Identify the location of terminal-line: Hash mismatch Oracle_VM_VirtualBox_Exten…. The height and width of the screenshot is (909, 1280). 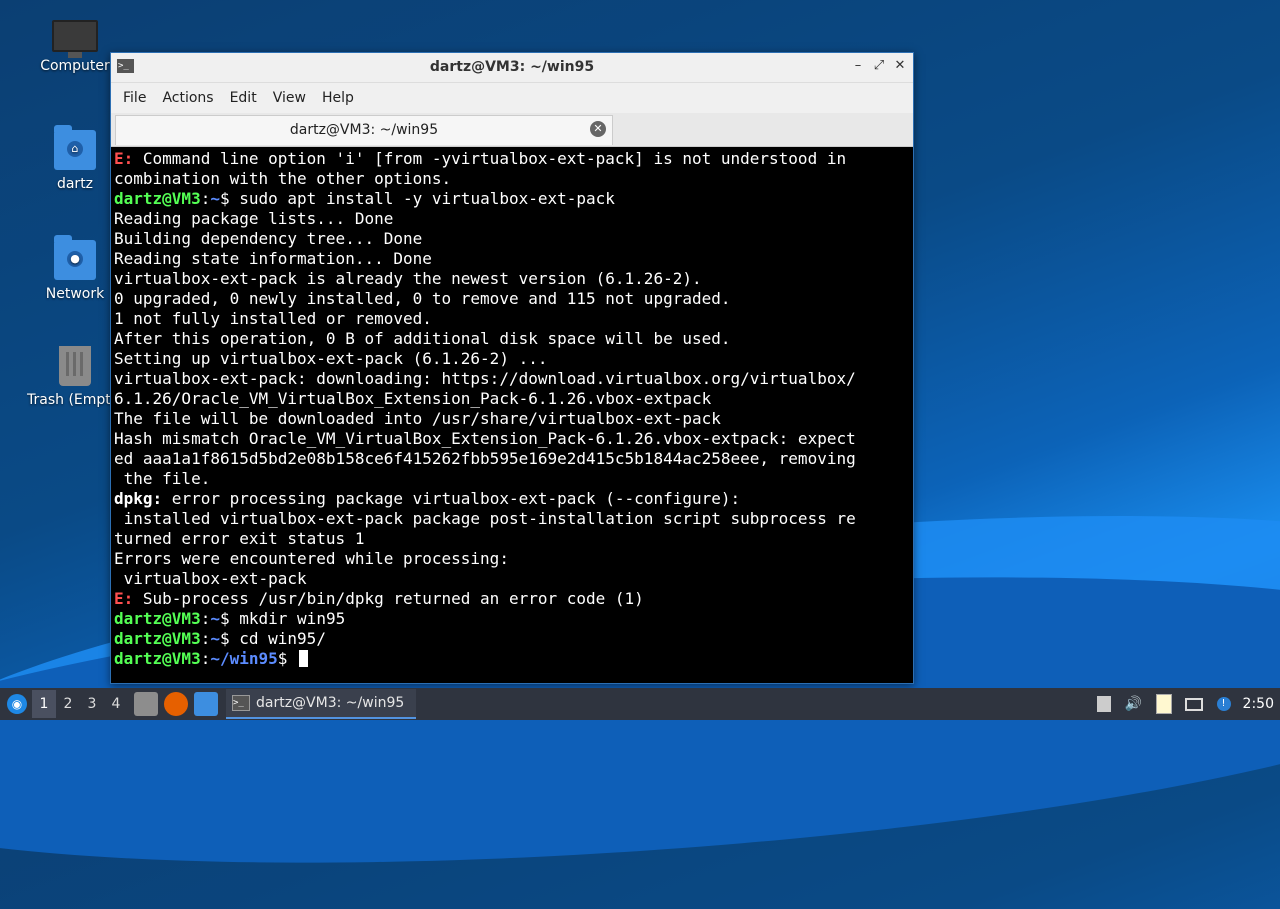
(485, 438).